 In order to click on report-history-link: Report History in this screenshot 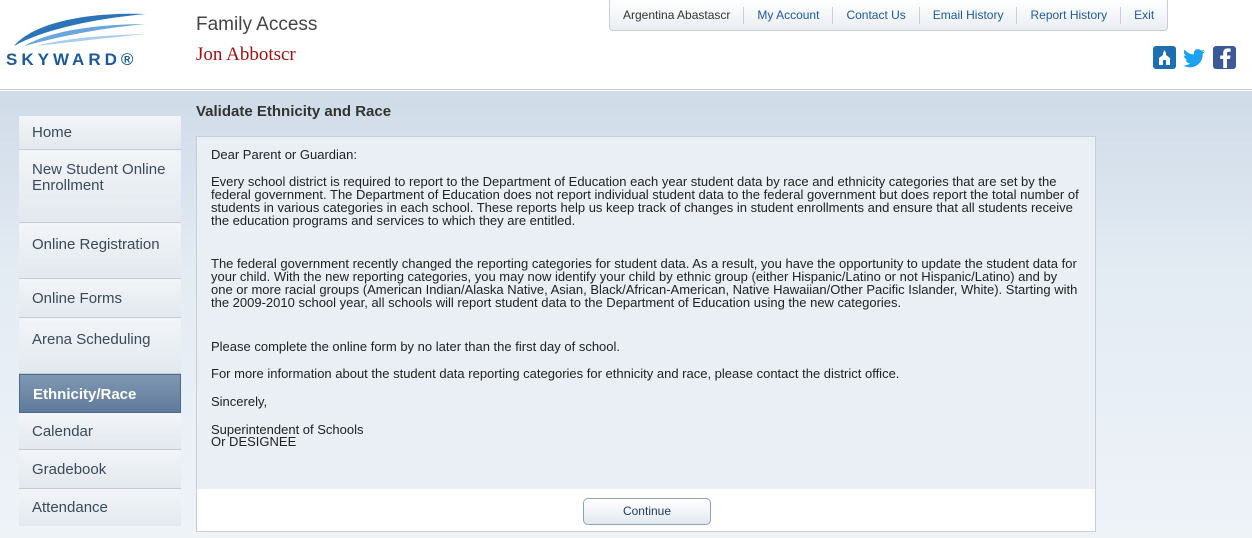, I will do `click(1068, 15)`.